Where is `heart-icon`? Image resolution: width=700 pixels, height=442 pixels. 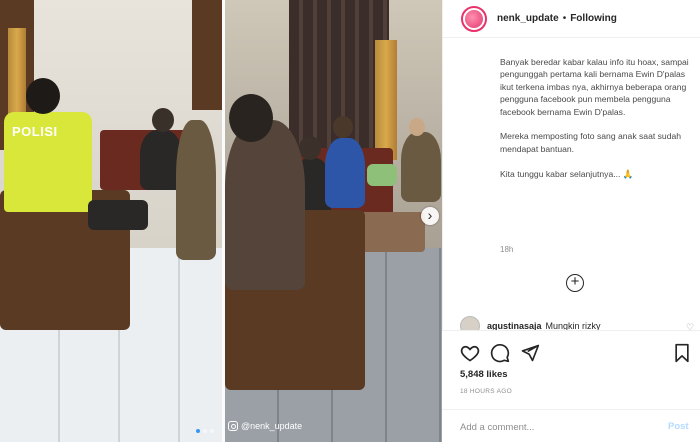 heart-icon is located at coordinates (470, 353).